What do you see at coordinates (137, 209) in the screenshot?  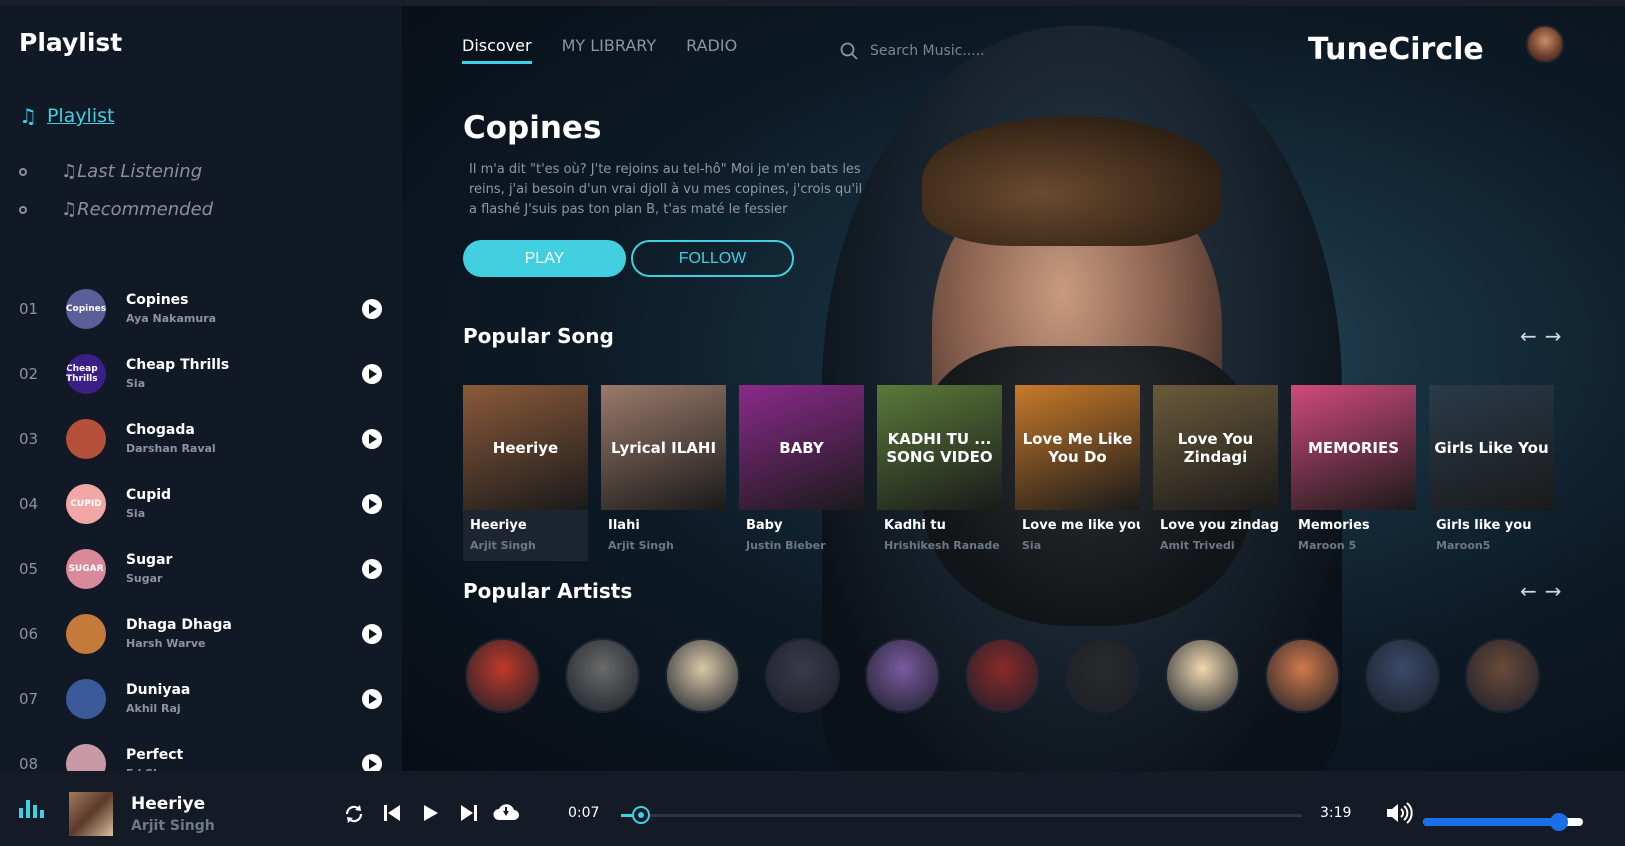 I see `sidebar-nav-label: ♫Recommended` at bounding box center [137, 209].